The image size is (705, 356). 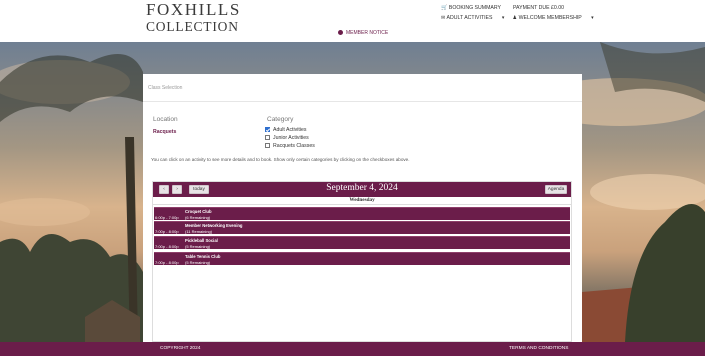 What do you see at coordinates (556, 189) in the screenshot?
I see `agenda-view-button: Agenda` at bounding box center [556, 189].